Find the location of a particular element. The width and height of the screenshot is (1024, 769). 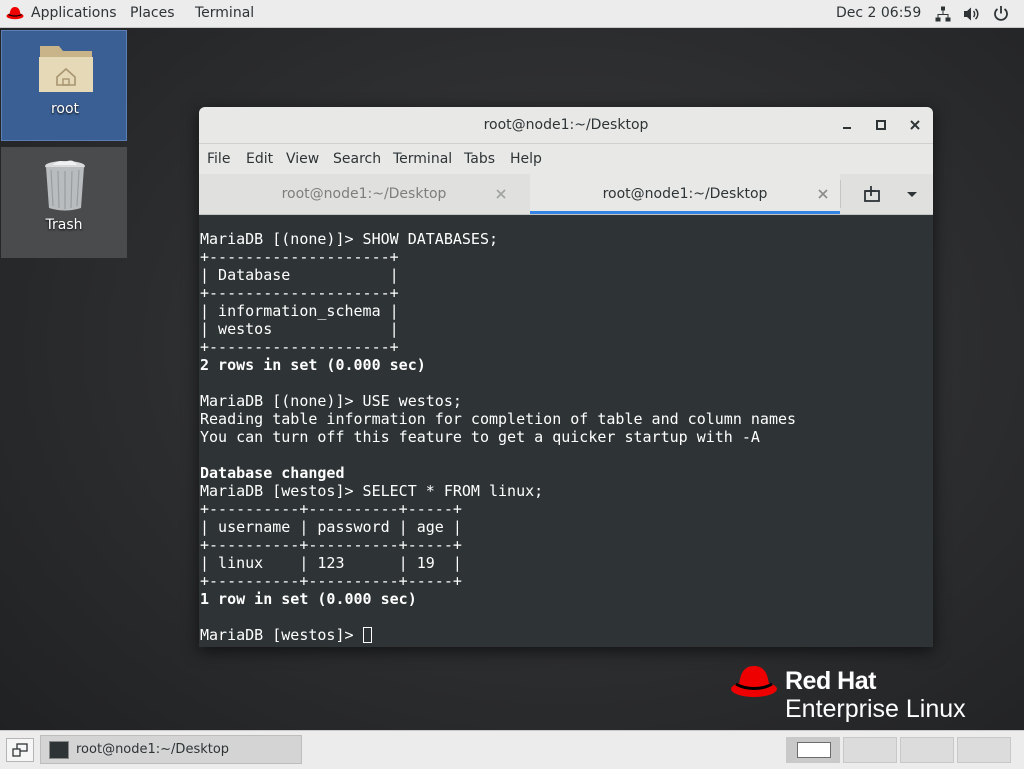

chevron-down-icon is located at coordinates (912, 194).